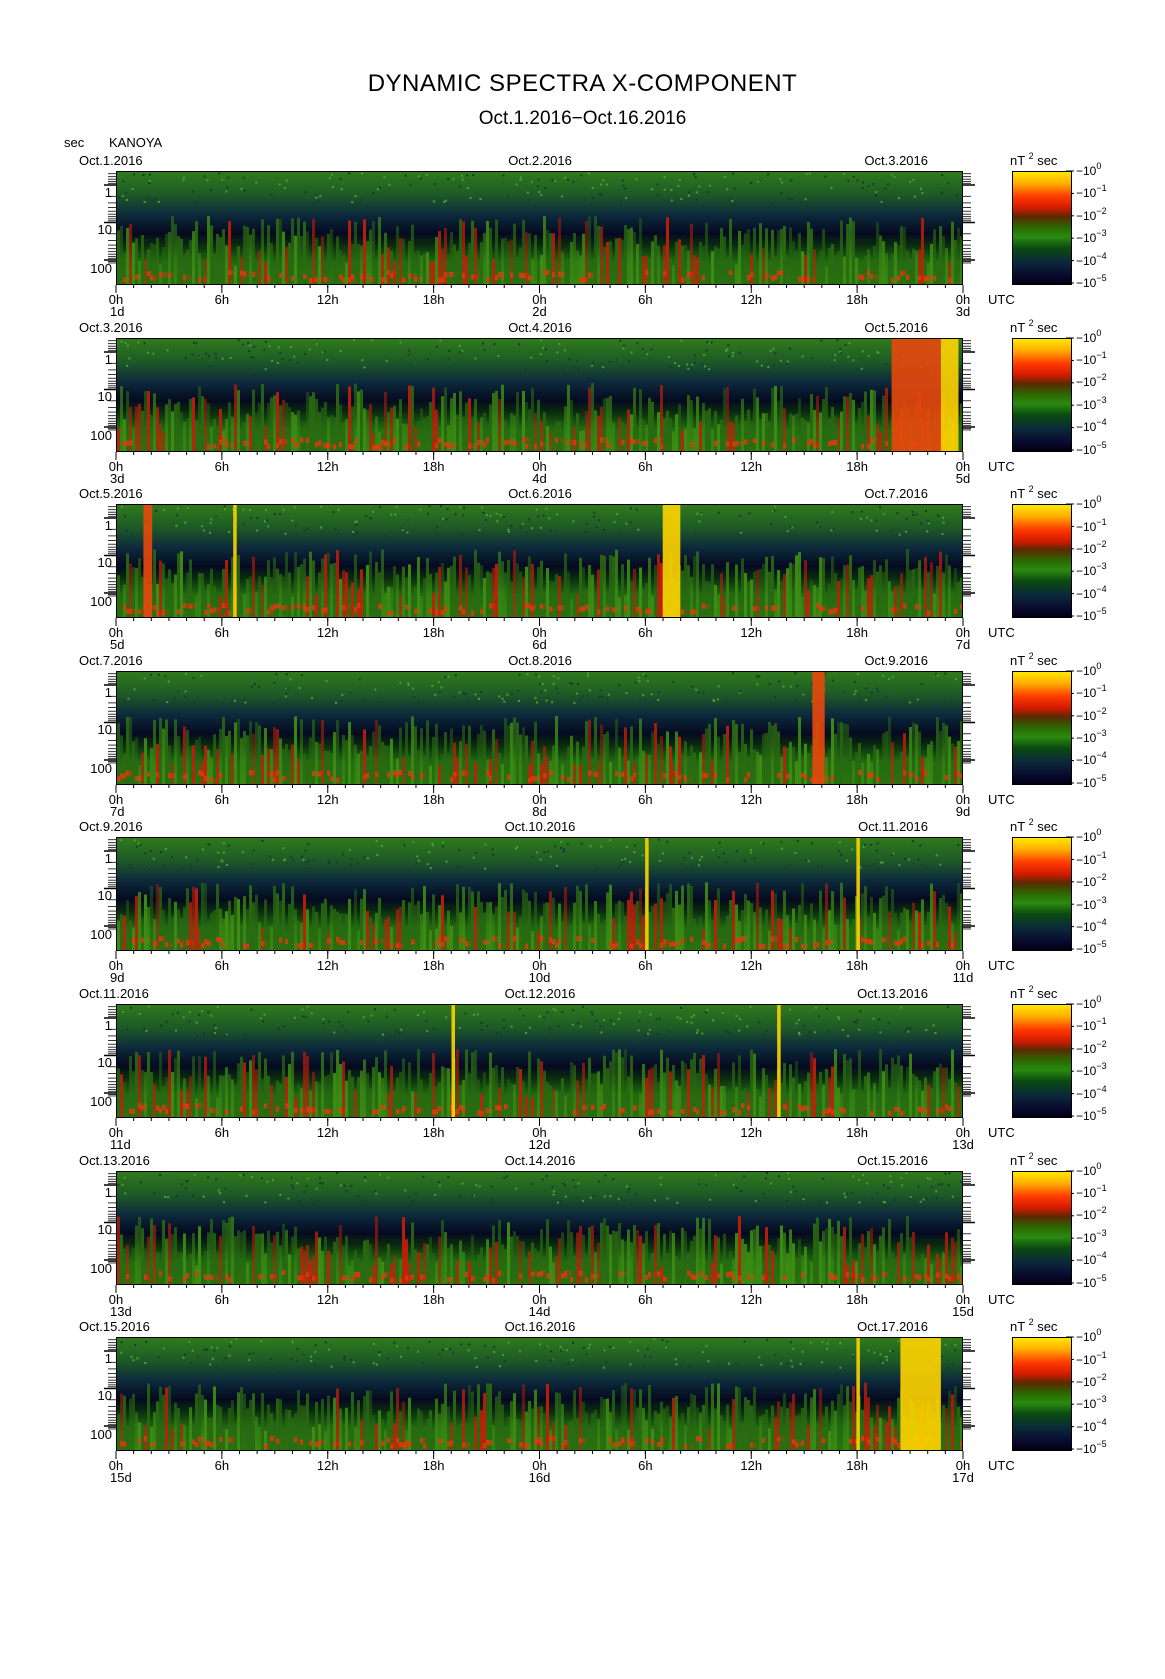  What do you see at coordinates (963, 1144) in the screenshot?
I see `day-label-right: 13d` at bounding box center [963, 1144].